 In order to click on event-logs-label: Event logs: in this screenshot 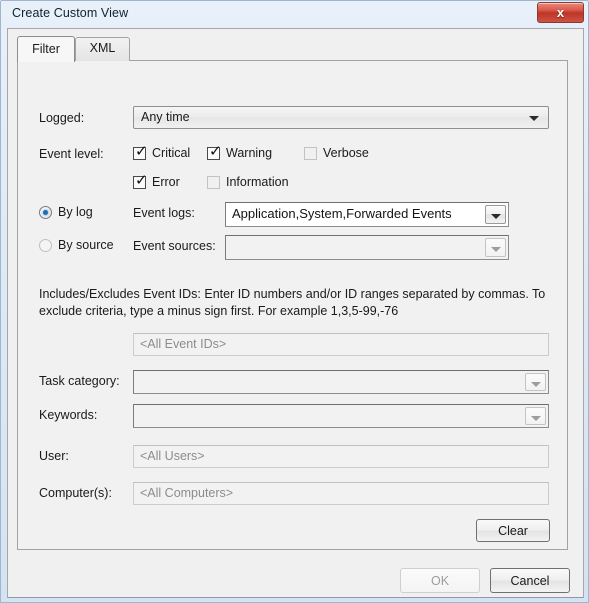, I will do `click(164, 213)`.